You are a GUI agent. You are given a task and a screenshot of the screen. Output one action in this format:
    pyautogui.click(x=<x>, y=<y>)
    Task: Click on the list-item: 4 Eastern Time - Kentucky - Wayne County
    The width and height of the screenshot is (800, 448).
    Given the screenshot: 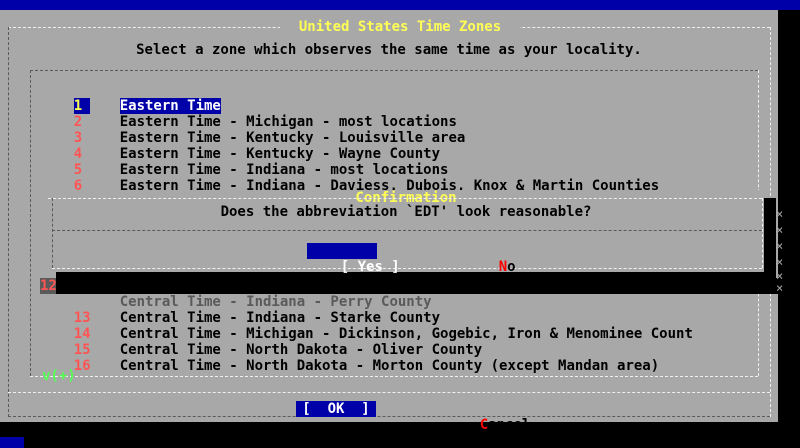 What is the action you would take?
    pyautogui.click(x=240, y=146)
    